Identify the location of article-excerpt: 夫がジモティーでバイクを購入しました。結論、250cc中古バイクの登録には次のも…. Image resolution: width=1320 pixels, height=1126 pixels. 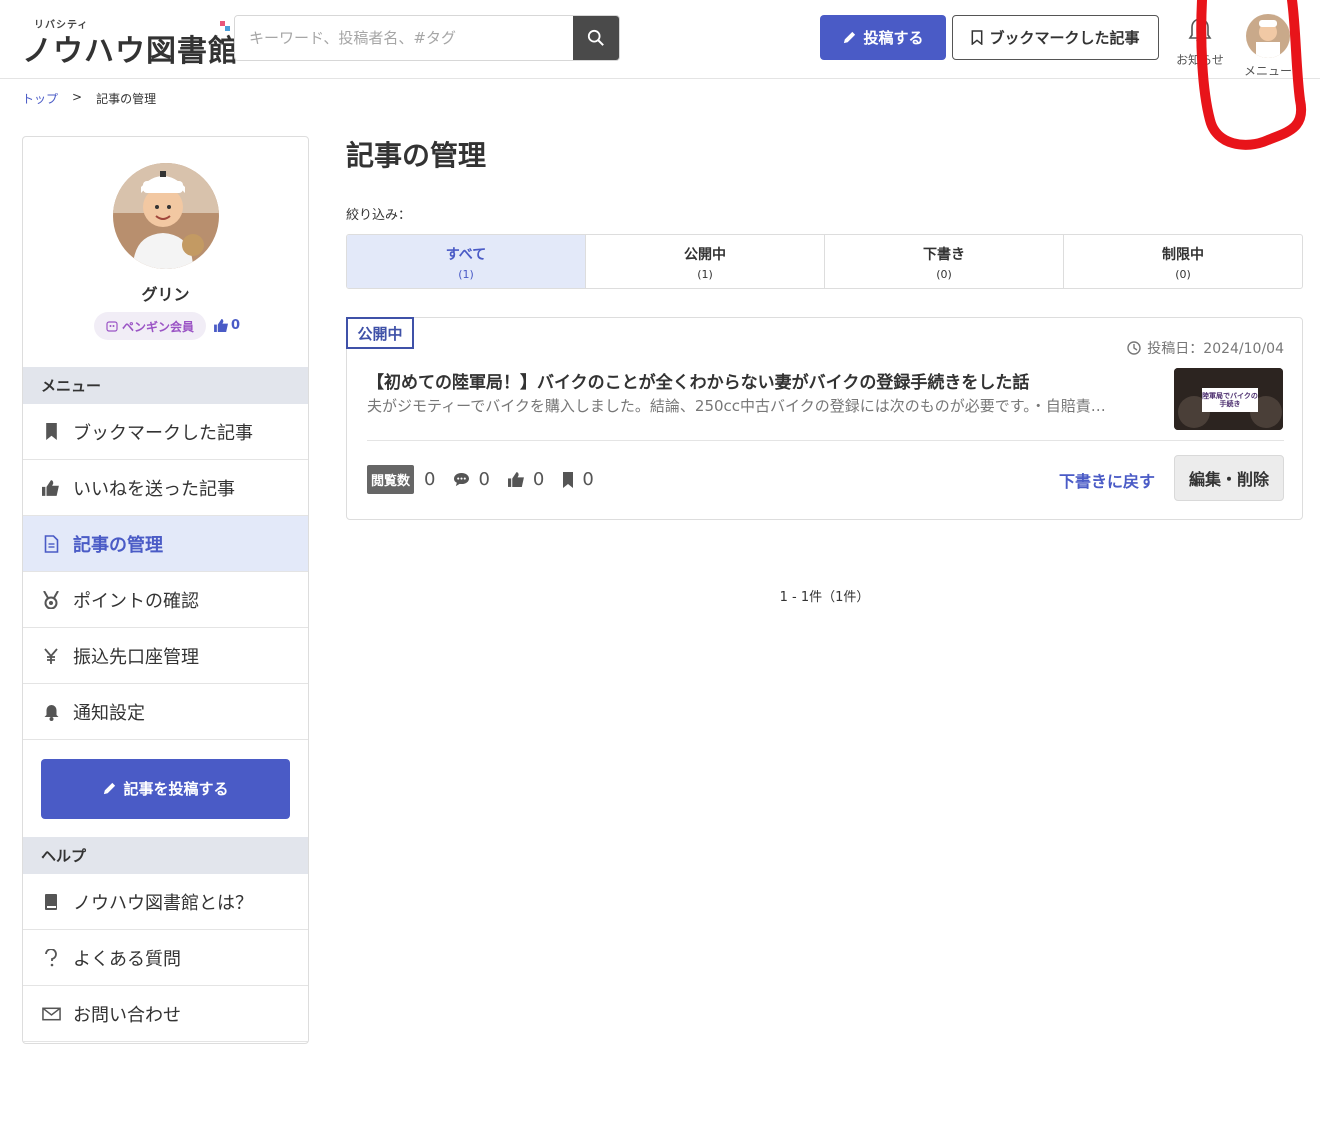
(736, 406).